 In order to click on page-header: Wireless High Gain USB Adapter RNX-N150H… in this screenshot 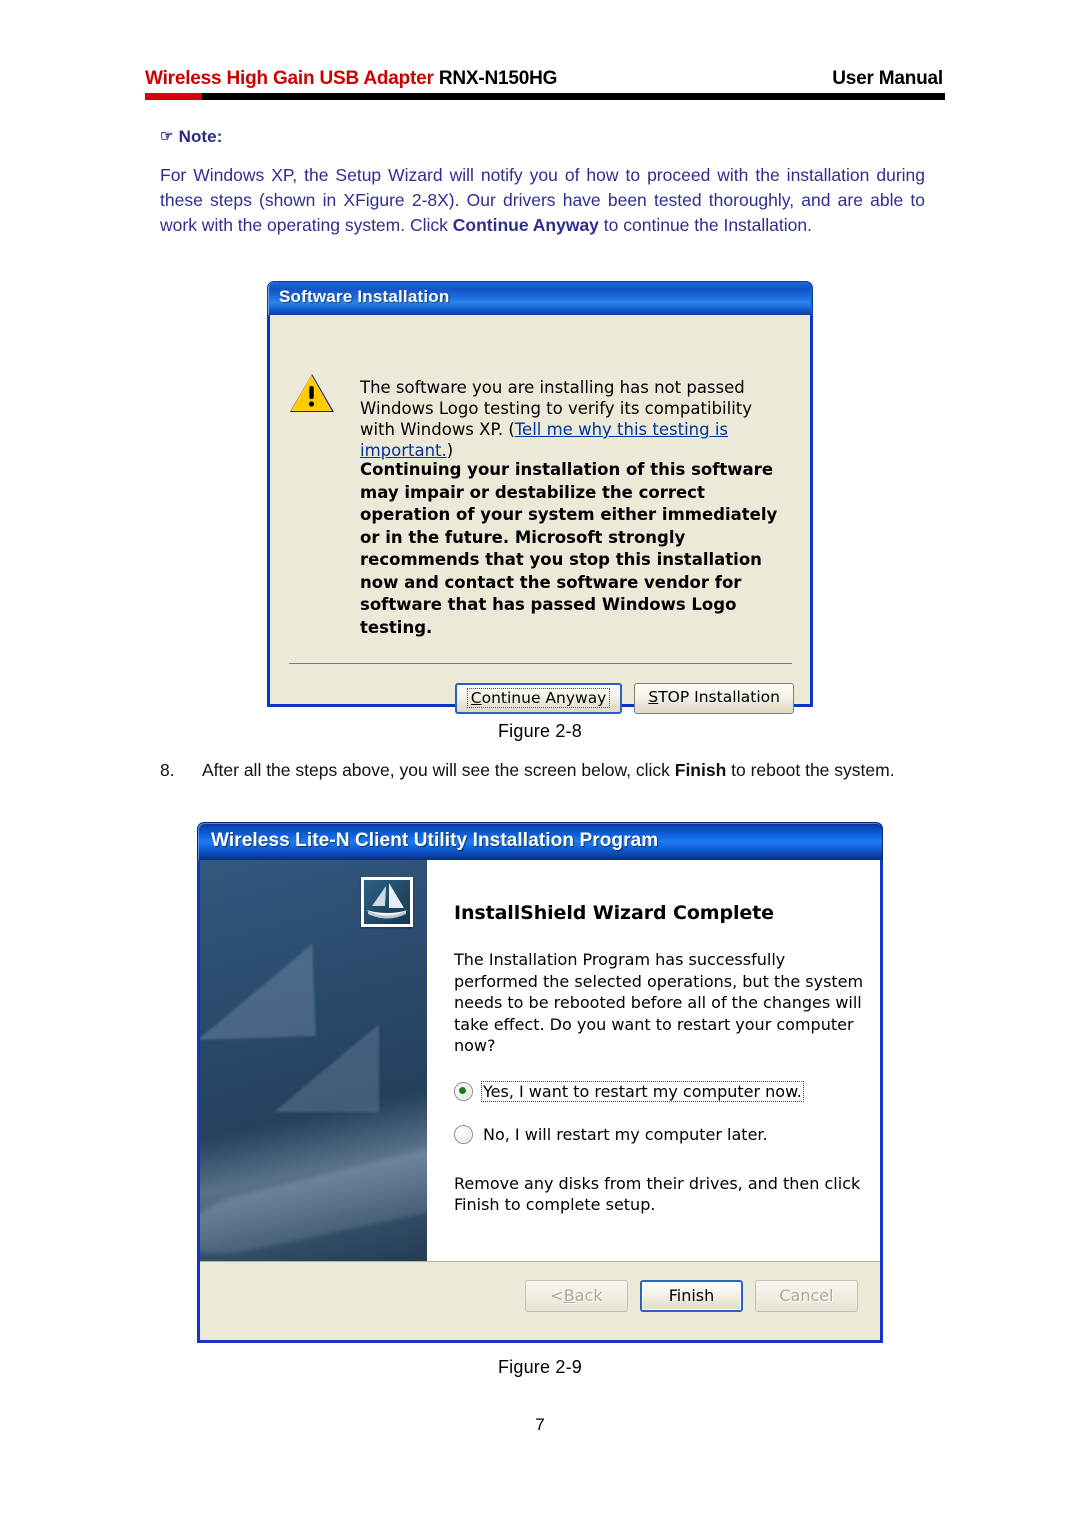, I will do `click(545, 84)`.